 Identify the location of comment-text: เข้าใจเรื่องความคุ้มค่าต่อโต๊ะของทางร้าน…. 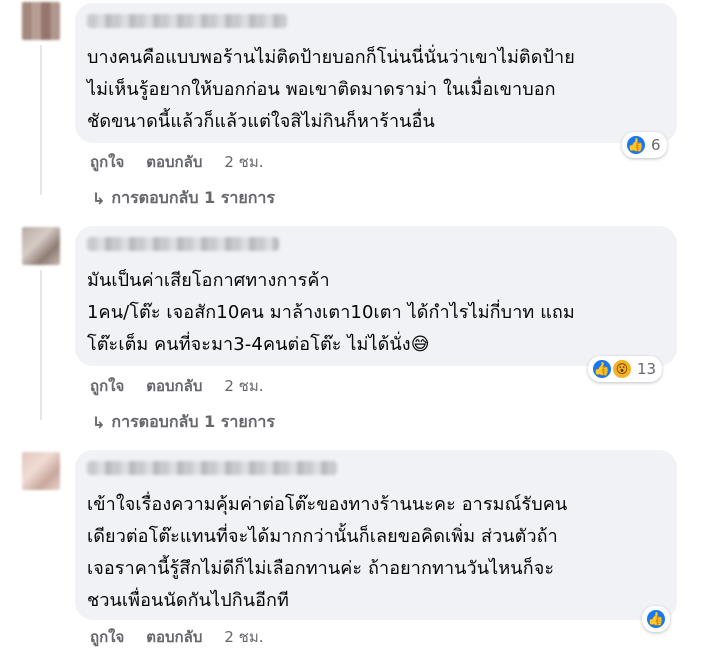
(327, 552).